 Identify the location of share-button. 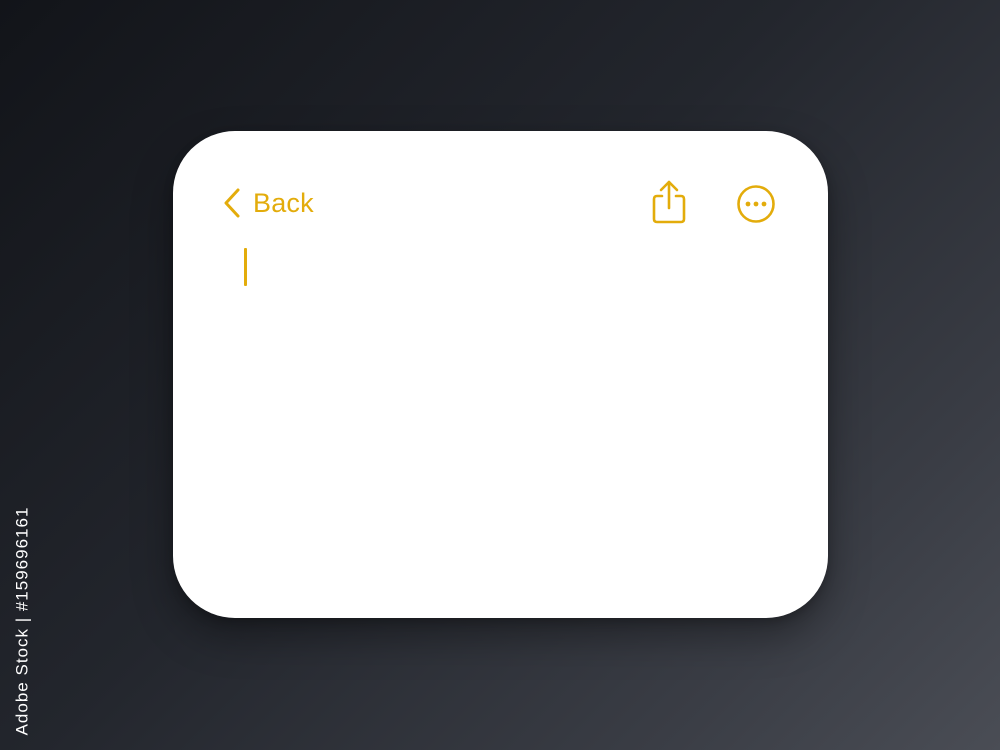
(669, 202).